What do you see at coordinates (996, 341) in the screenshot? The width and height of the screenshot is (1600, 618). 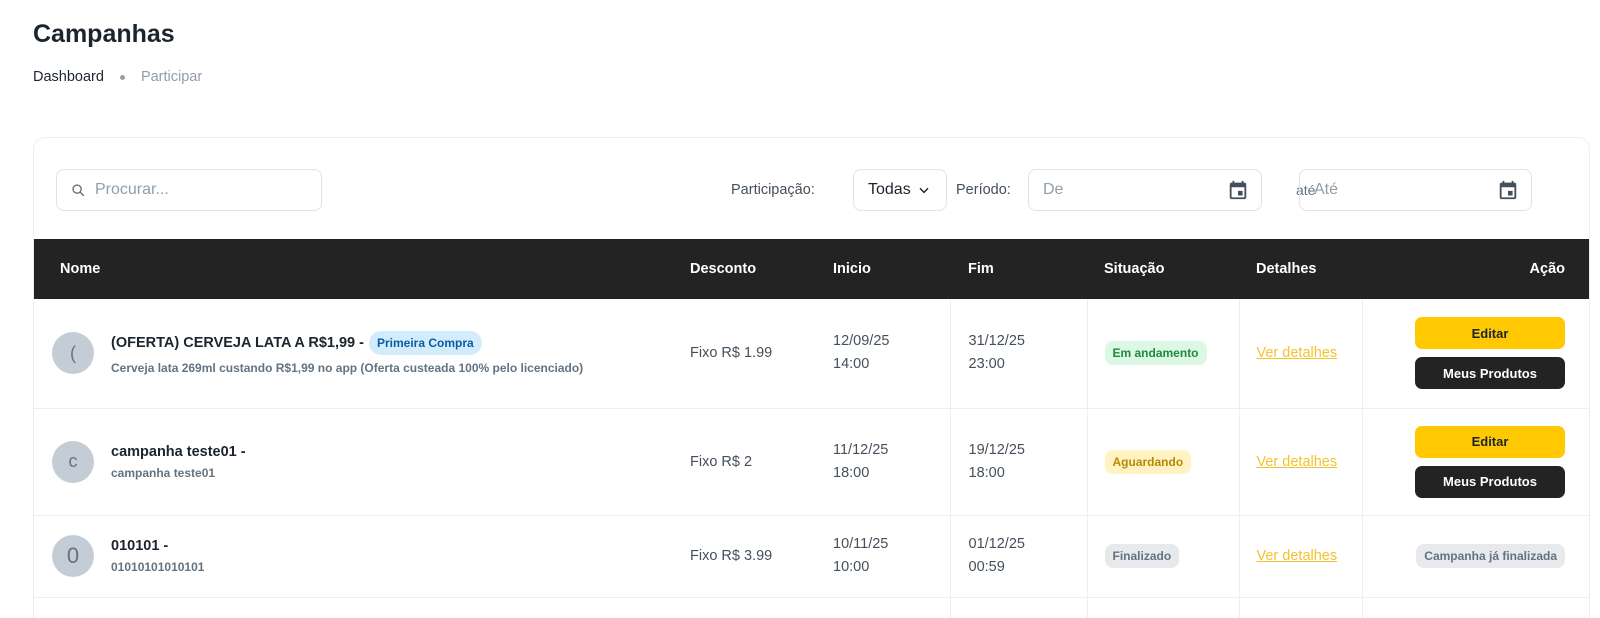 I see `end-date: 31/12/25` at bounding box center [996, 341].